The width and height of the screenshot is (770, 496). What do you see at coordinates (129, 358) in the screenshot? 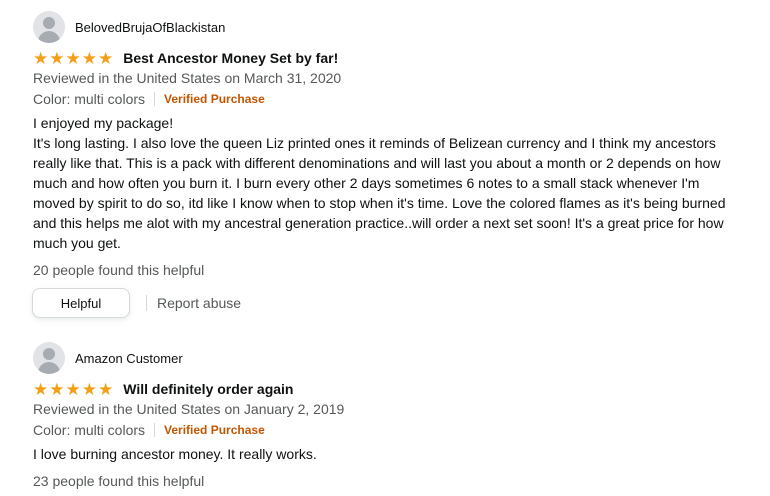
I see `reviewer-name: Amazon Customer` at bounding box center [129, 358].